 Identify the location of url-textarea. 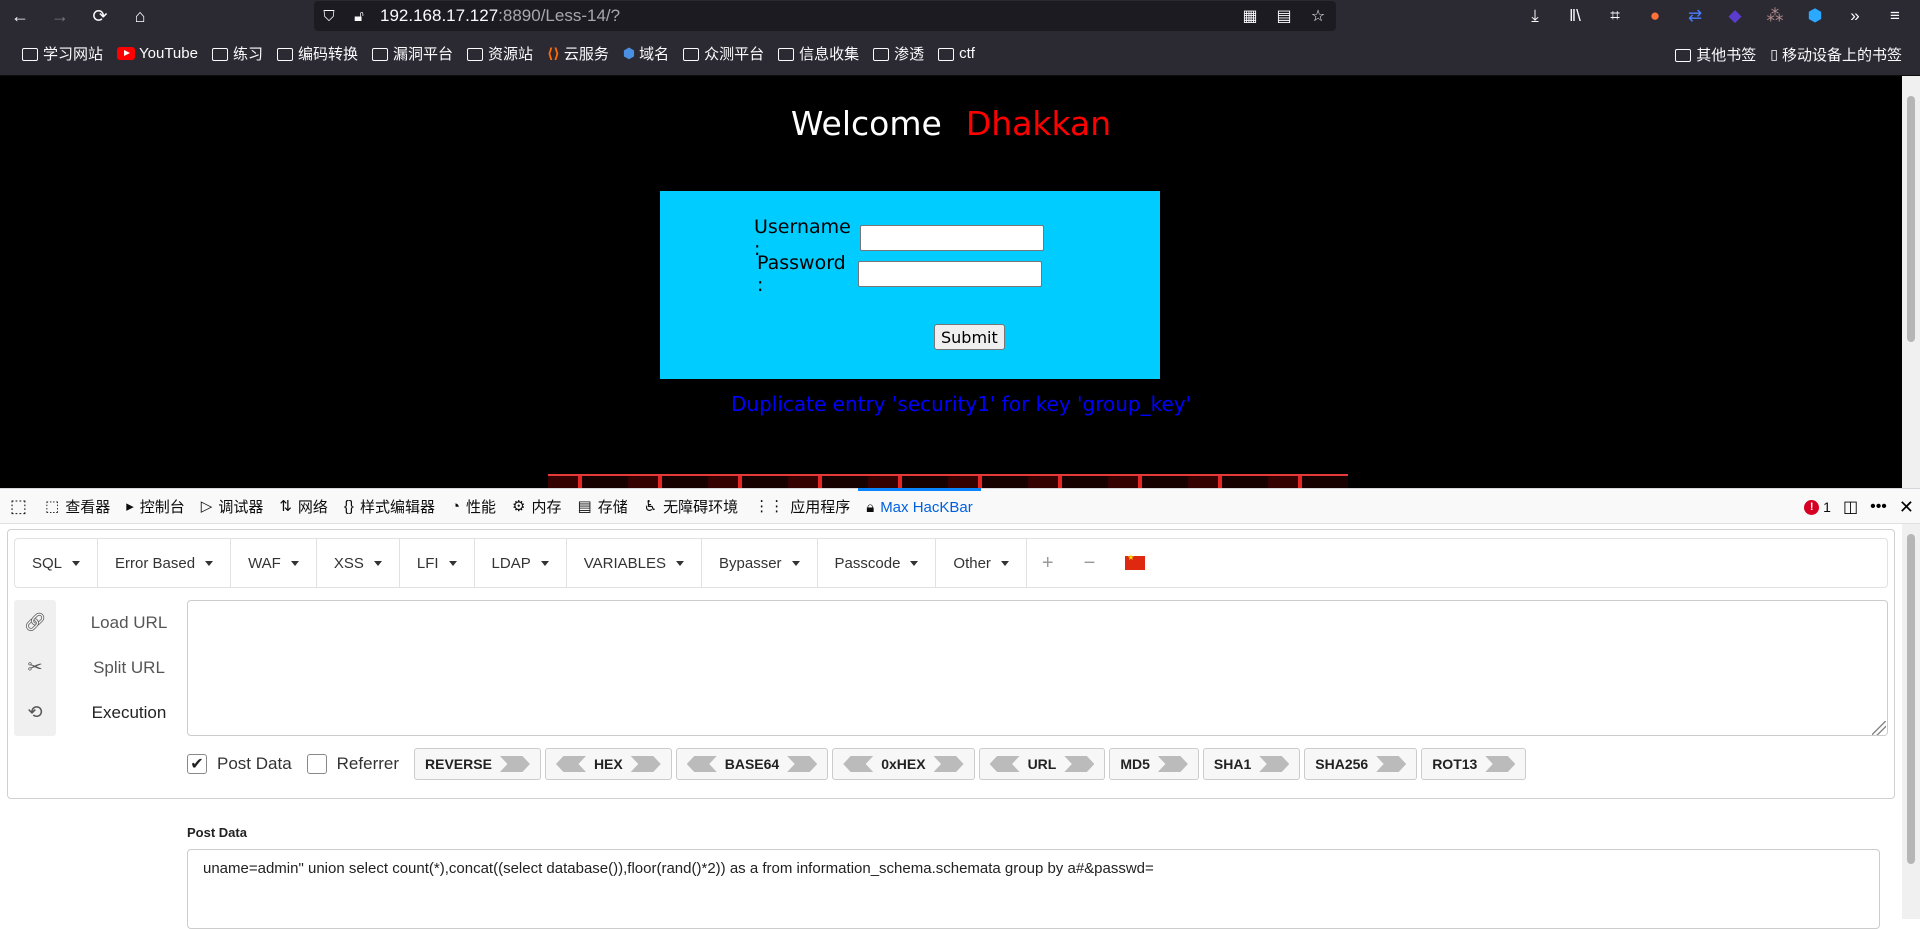
(1037, 668).